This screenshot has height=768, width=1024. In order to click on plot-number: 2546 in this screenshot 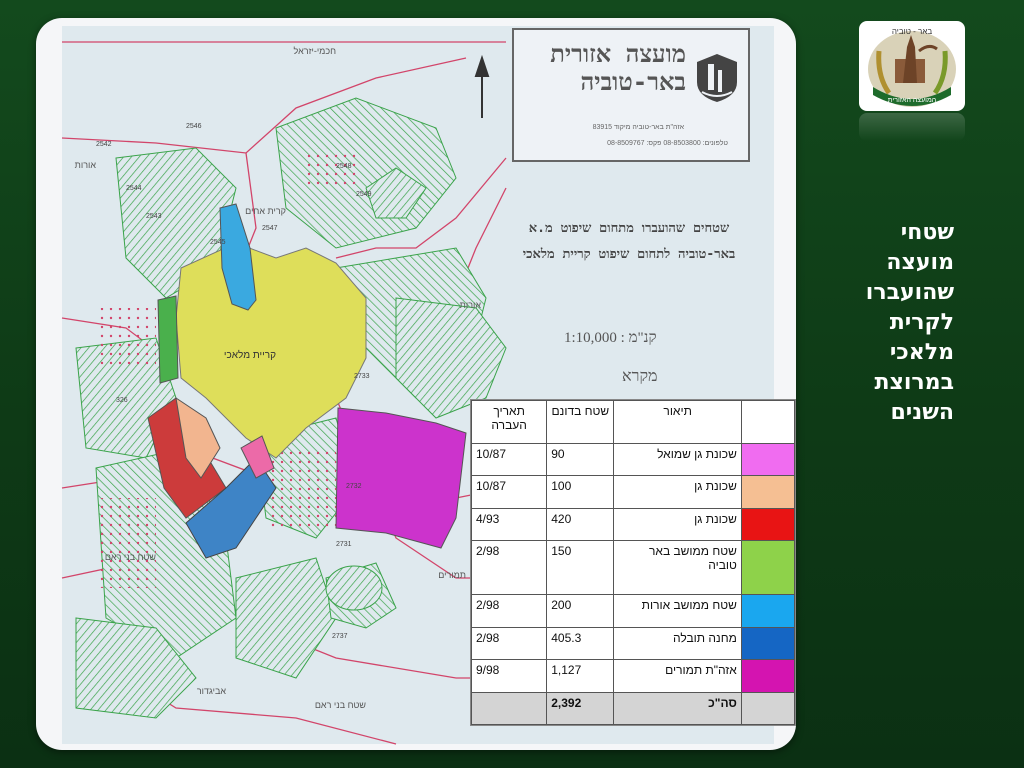, I will do `click(194, 126)`.